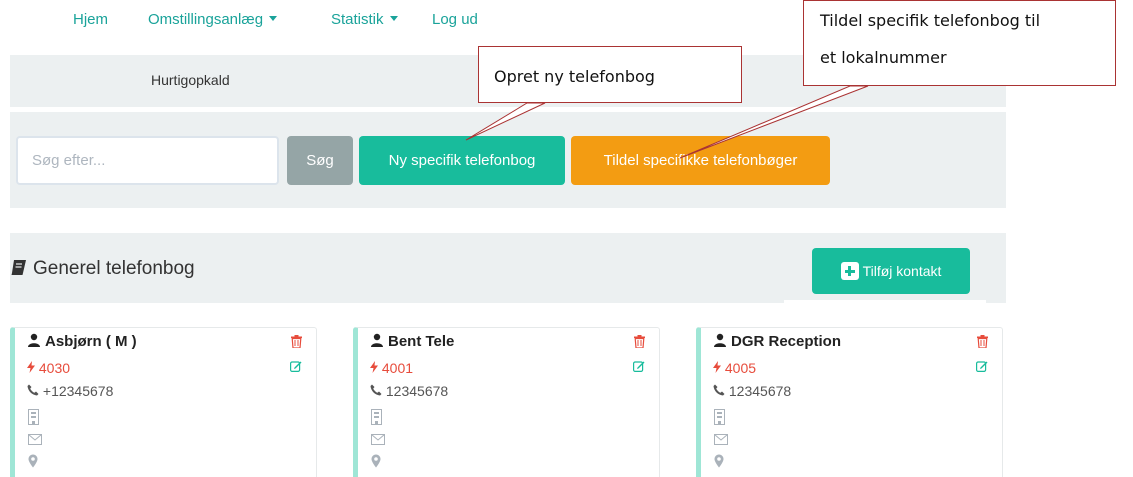 This screenshot has height=477, width=1133. Describe the element at coordinates (885, 301) in the screenshot. I see `divider` at that location.